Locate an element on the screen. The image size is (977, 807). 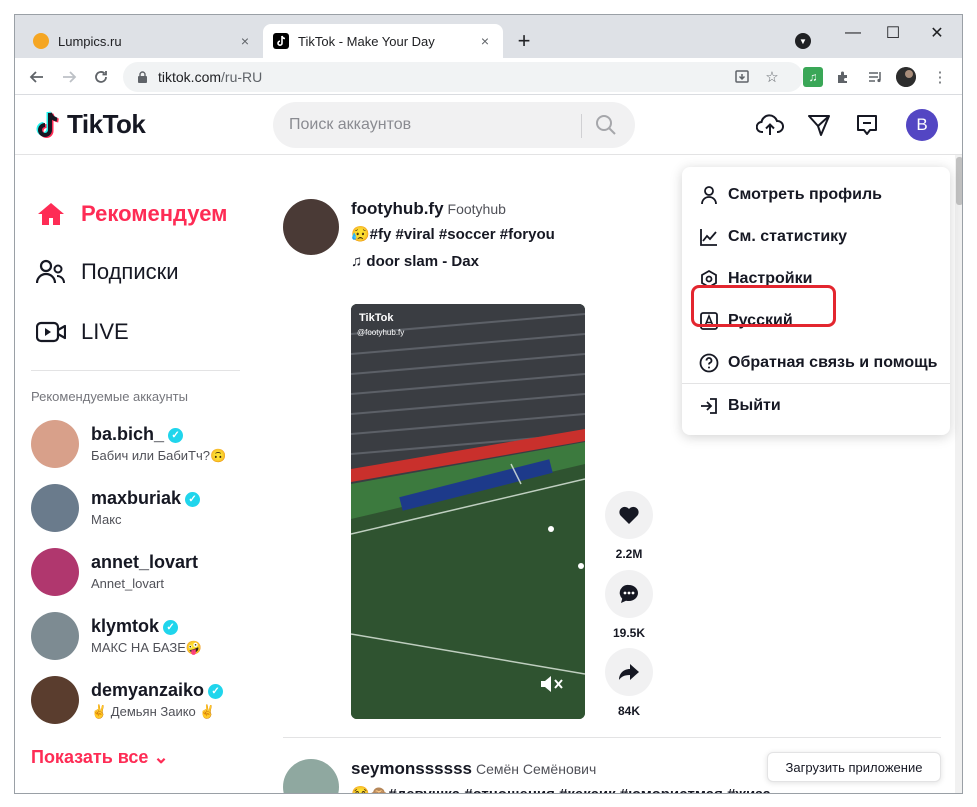
menu-divider is located at coordinates (816, 383).